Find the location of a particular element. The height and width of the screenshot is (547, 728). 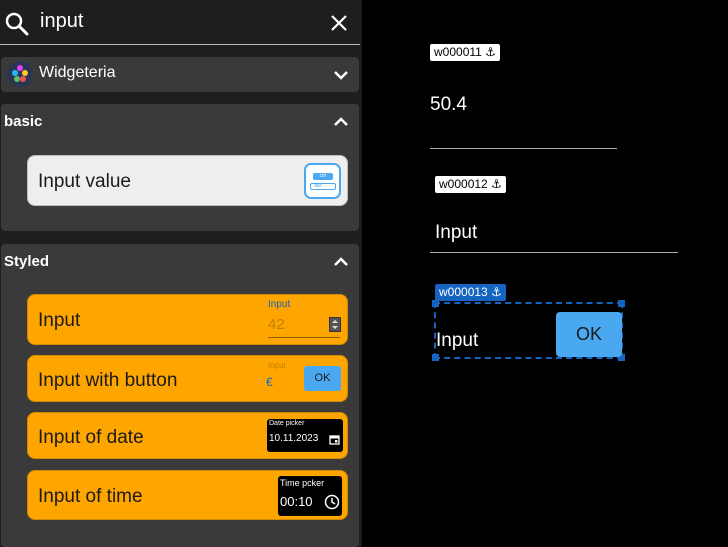

palette-item-label: Input is located at coordinates (59, 320).